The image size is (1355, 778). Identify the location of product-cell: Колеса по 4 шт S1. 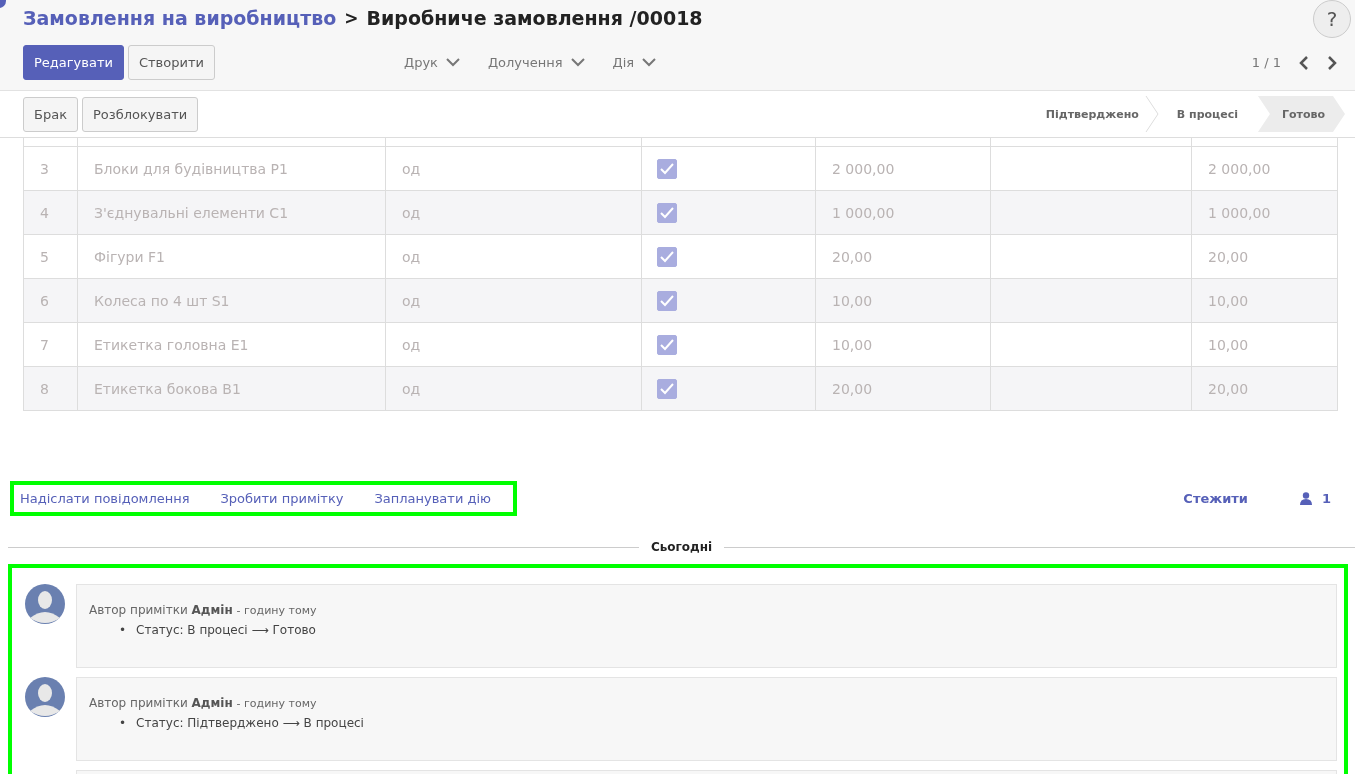
(232, 300).